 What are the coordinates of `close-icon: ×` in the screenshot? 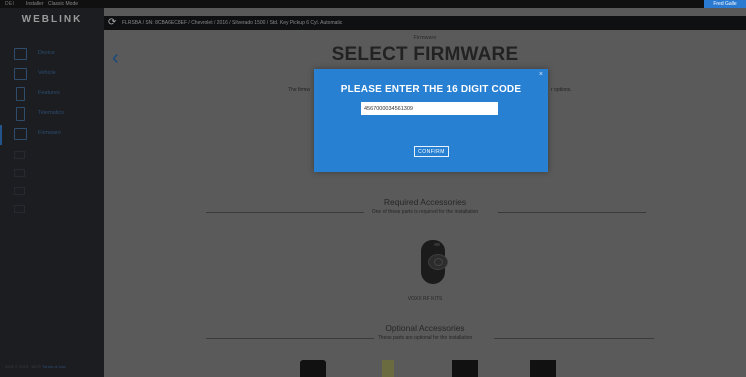 It's located at (541, 74).